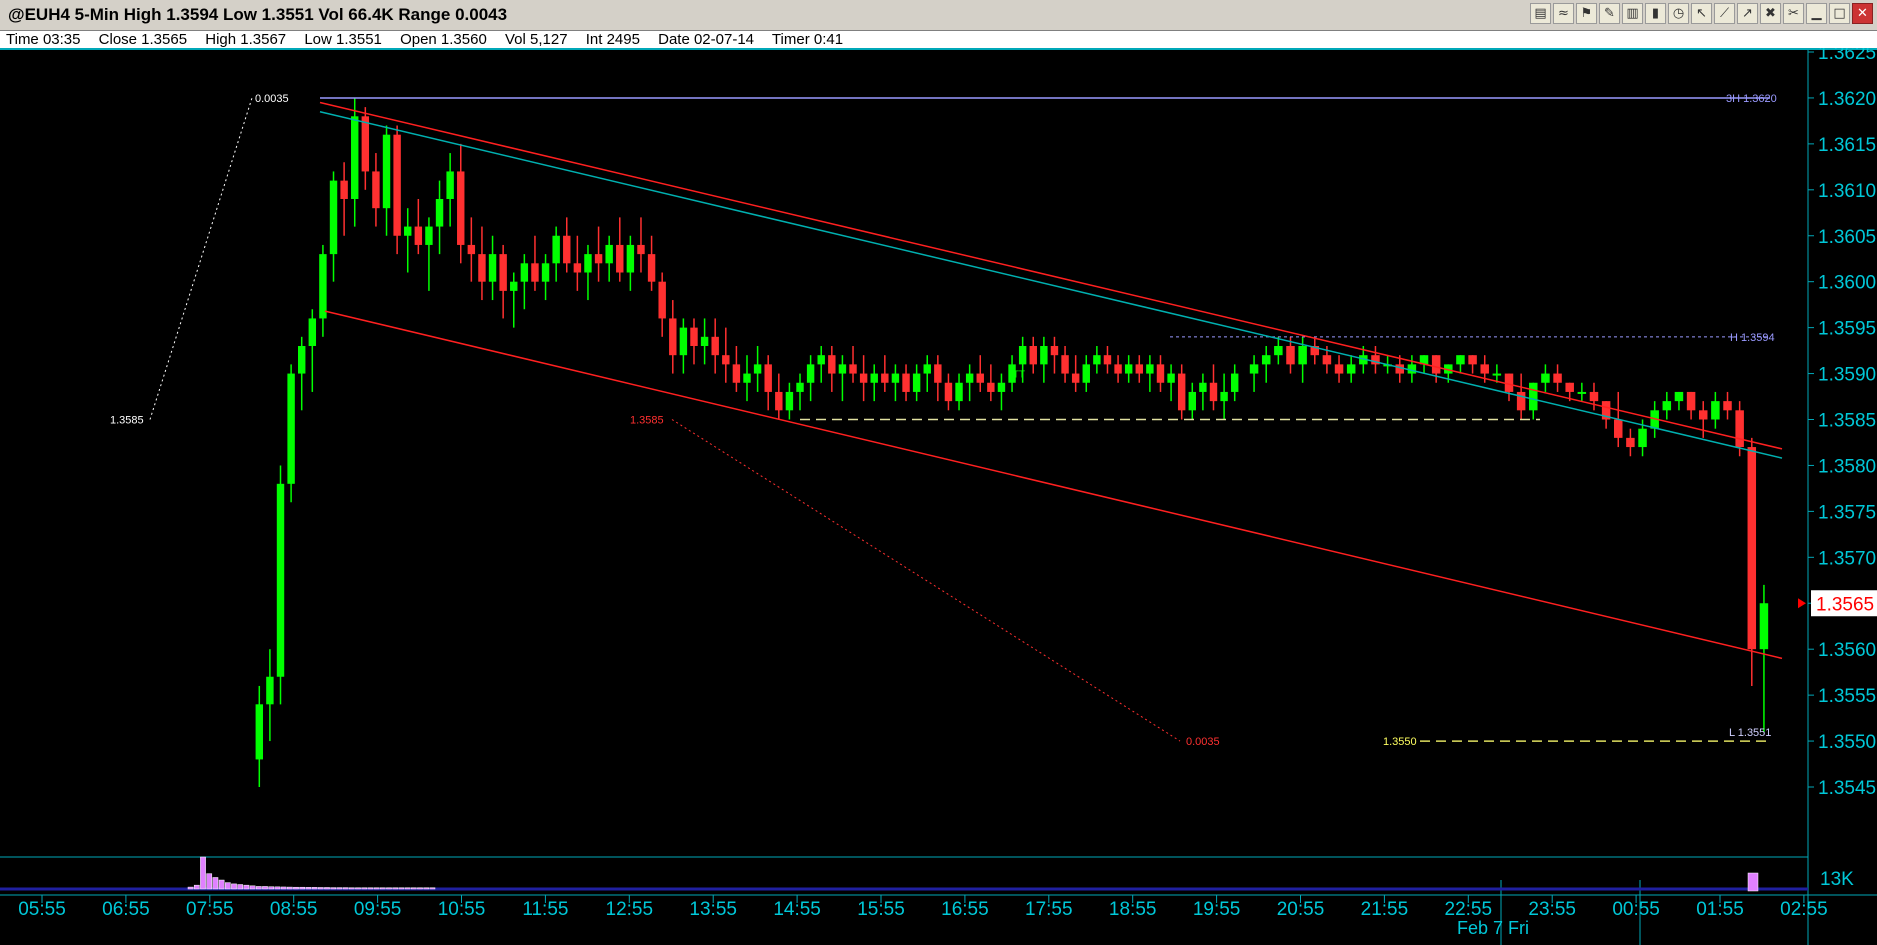 This screenshot has height=945, width=1877. I want to click on close-icon: ✕, so click(1862, 13).